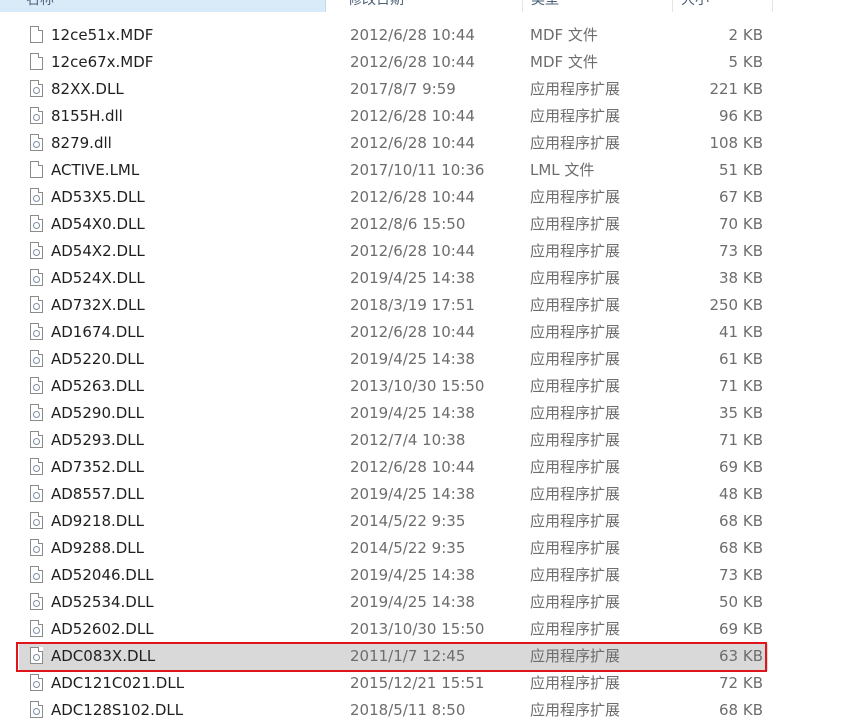 Image resolution: width=867 pixels, height=724 pixels. I want to click on file-type: MDF 文件, so click(564, 62).